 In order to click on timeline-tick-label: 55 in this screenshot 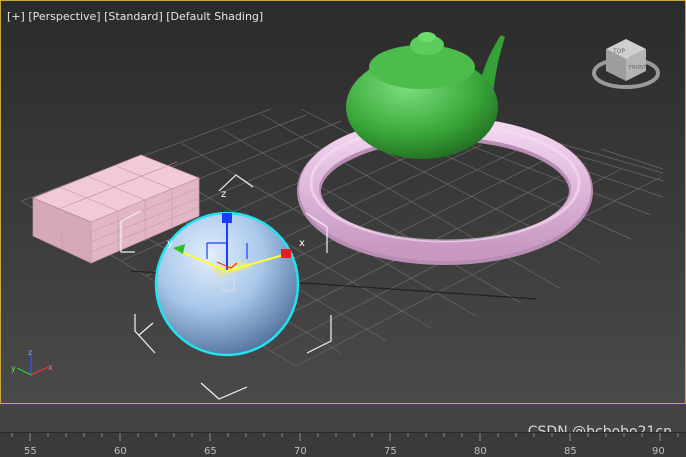, I will do `click(30, 451)`.